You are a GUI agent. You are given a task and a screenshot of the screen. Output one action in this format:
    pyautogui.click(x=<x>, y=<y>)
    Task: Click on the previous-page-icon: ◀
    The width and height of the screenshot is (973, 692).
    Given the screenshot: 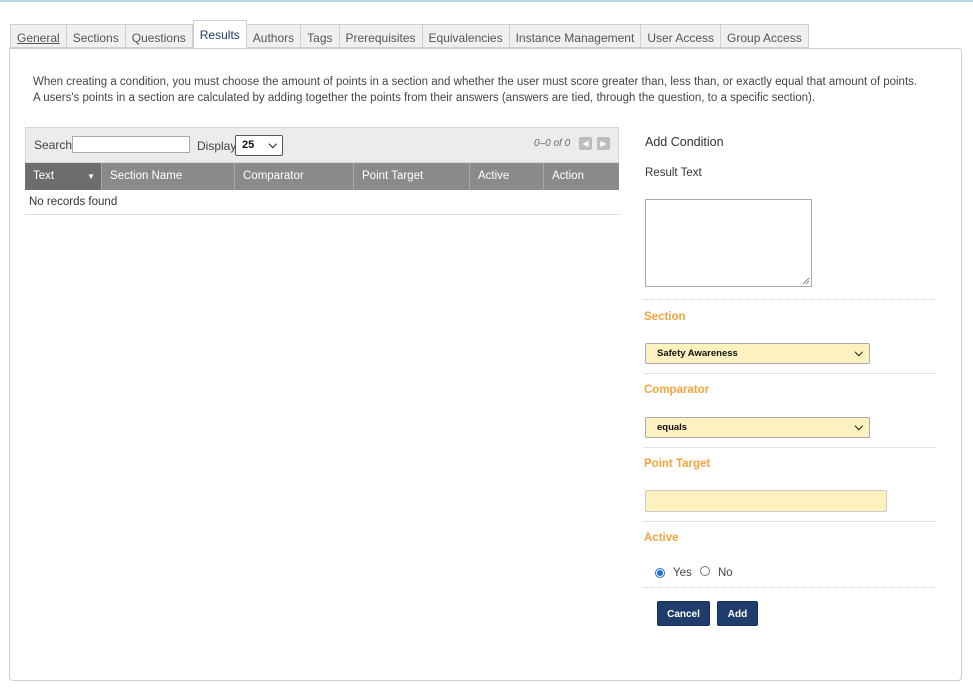 What is the action you would take?
    pyautogui.click(x=585, y=143)
    